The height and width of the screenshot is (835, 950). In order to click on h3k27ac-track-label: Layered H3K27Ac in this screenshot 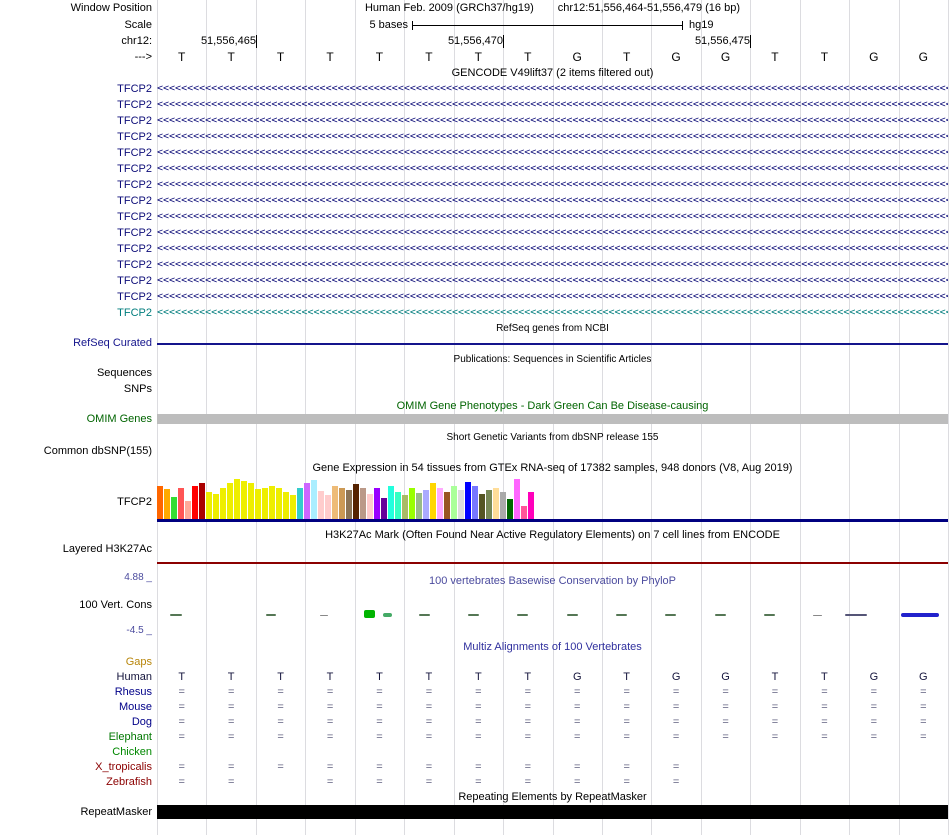, I will do `click(76, 549)`.